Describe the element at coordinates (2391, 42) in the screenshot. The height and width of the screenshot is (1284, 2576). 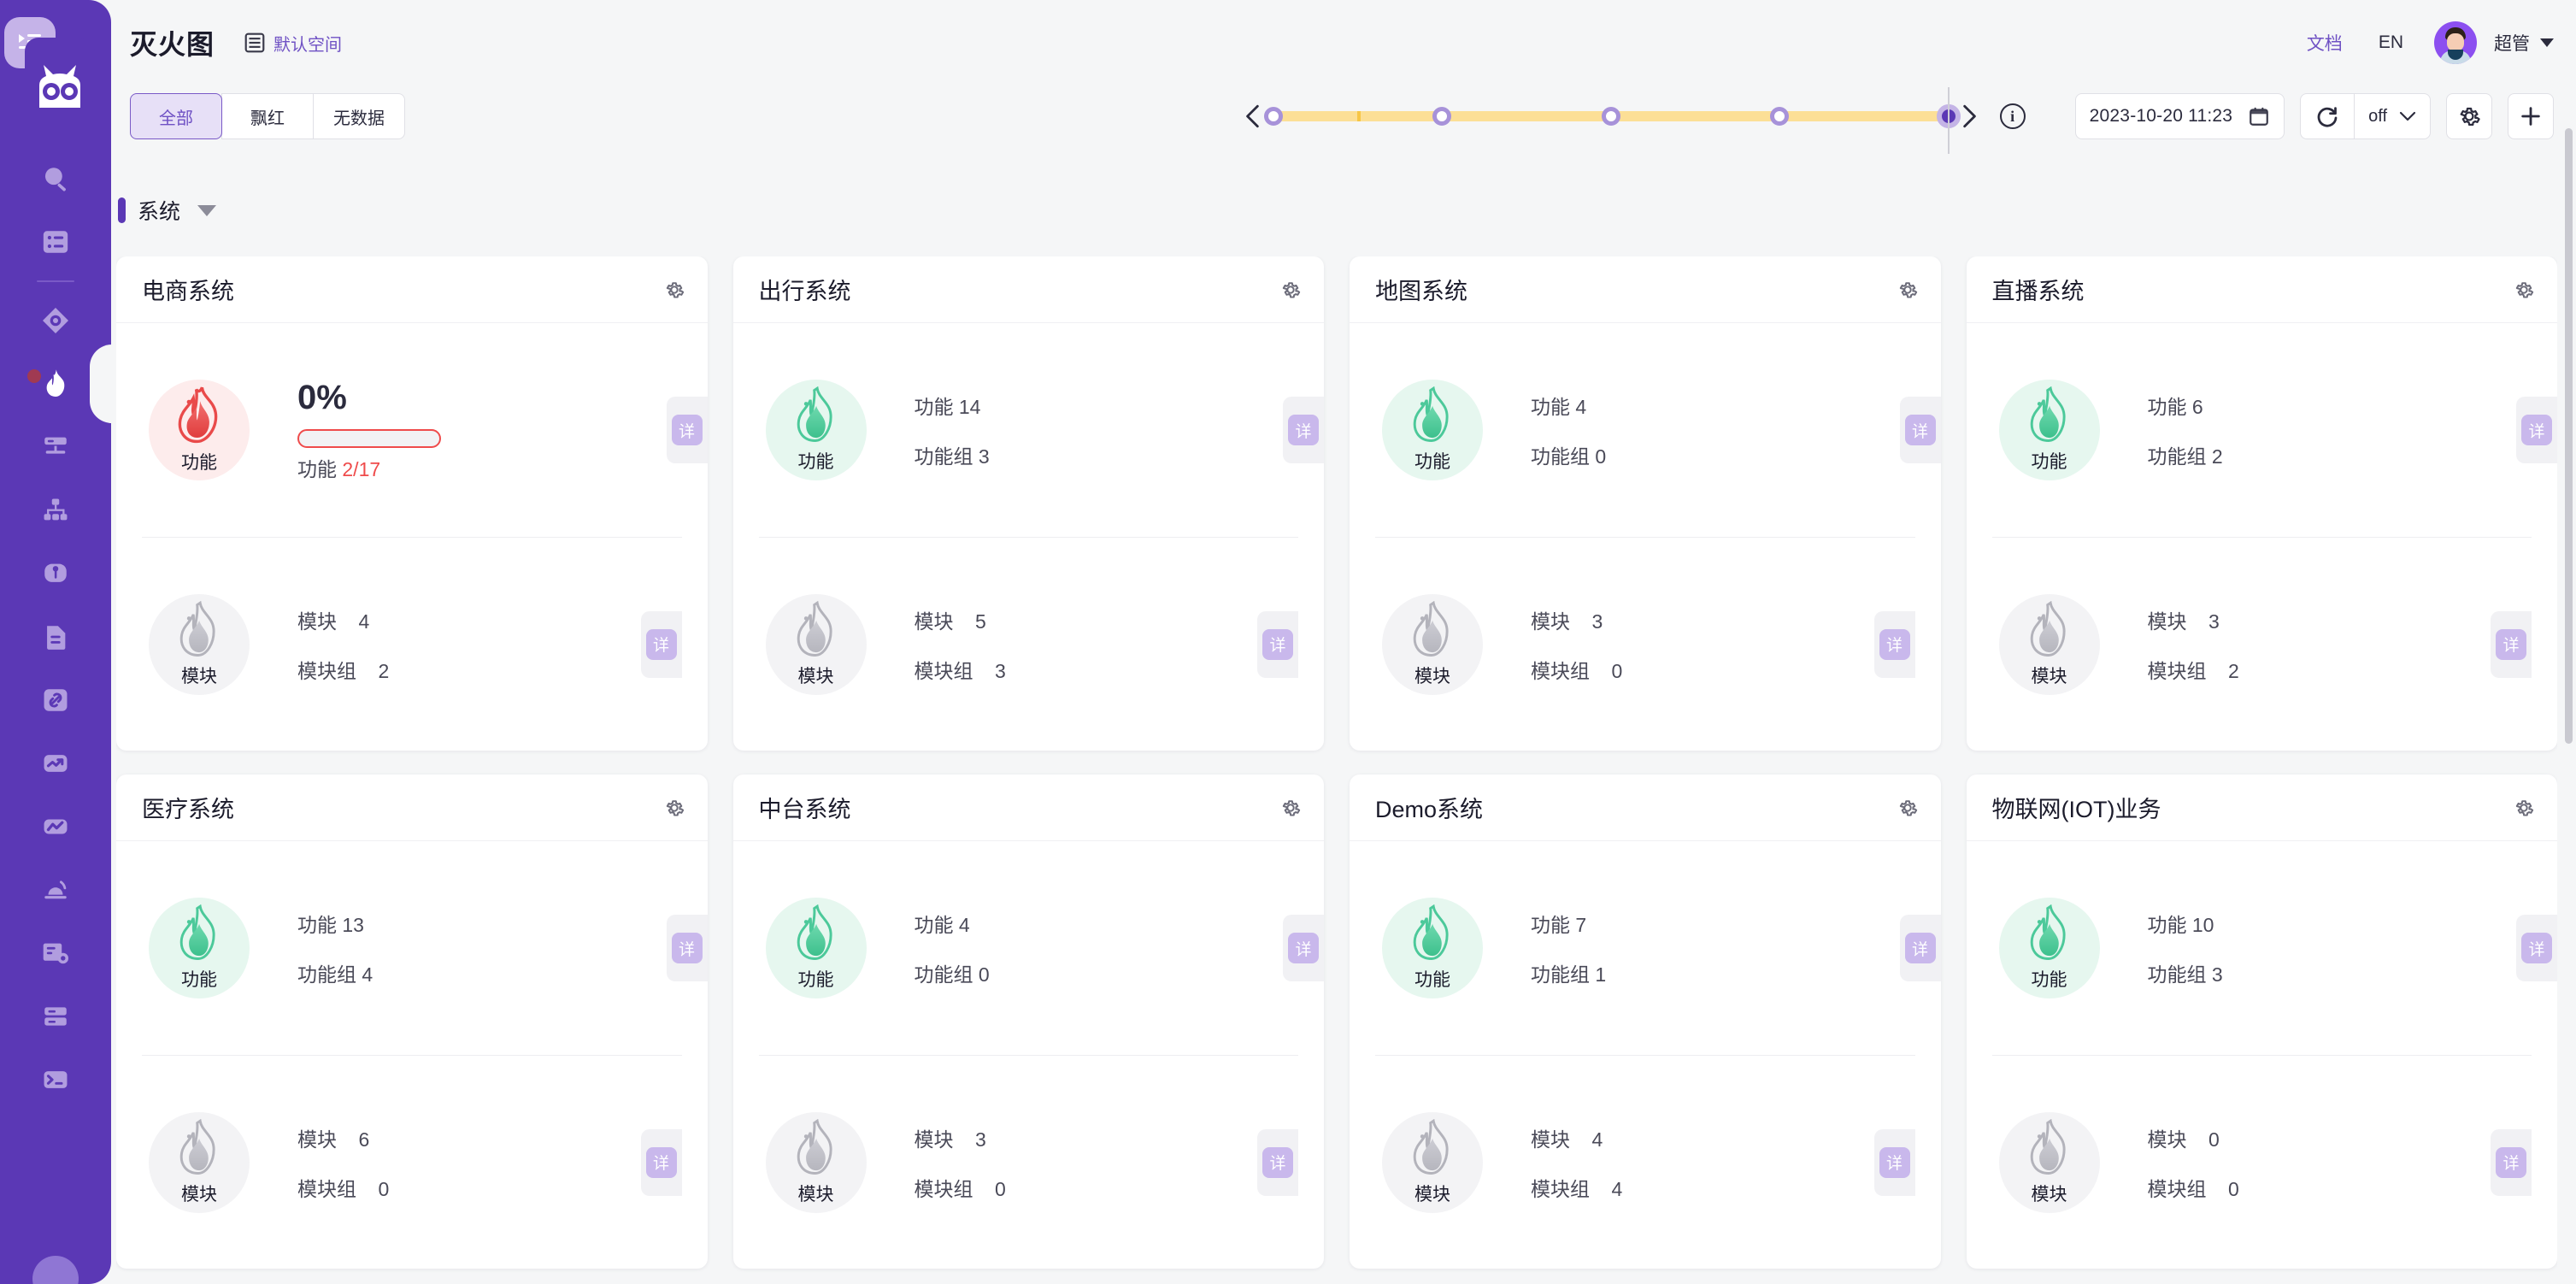
I see `language-switch: EN` at that location.